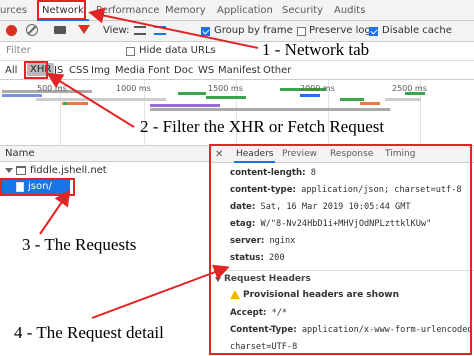  Describe the element at coordinates (262, 126) in the screenshot. I see `annotation-2: 2 - Filter the XHR or Fetch Request` at that location.